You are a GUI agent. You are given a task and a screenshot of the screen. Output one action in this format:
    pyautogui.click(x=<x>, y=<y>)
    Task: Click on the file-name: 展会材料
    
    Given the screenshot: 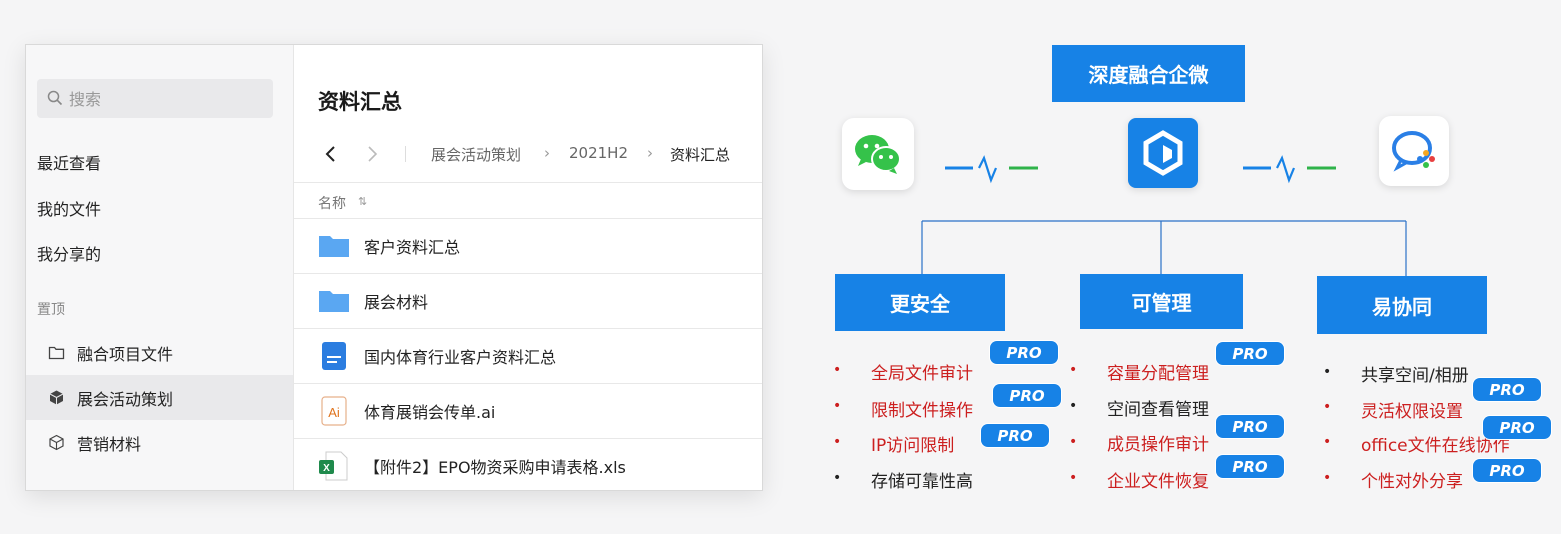 What is the action you would take?
    pyautogui.click(x=396, y=302)
    